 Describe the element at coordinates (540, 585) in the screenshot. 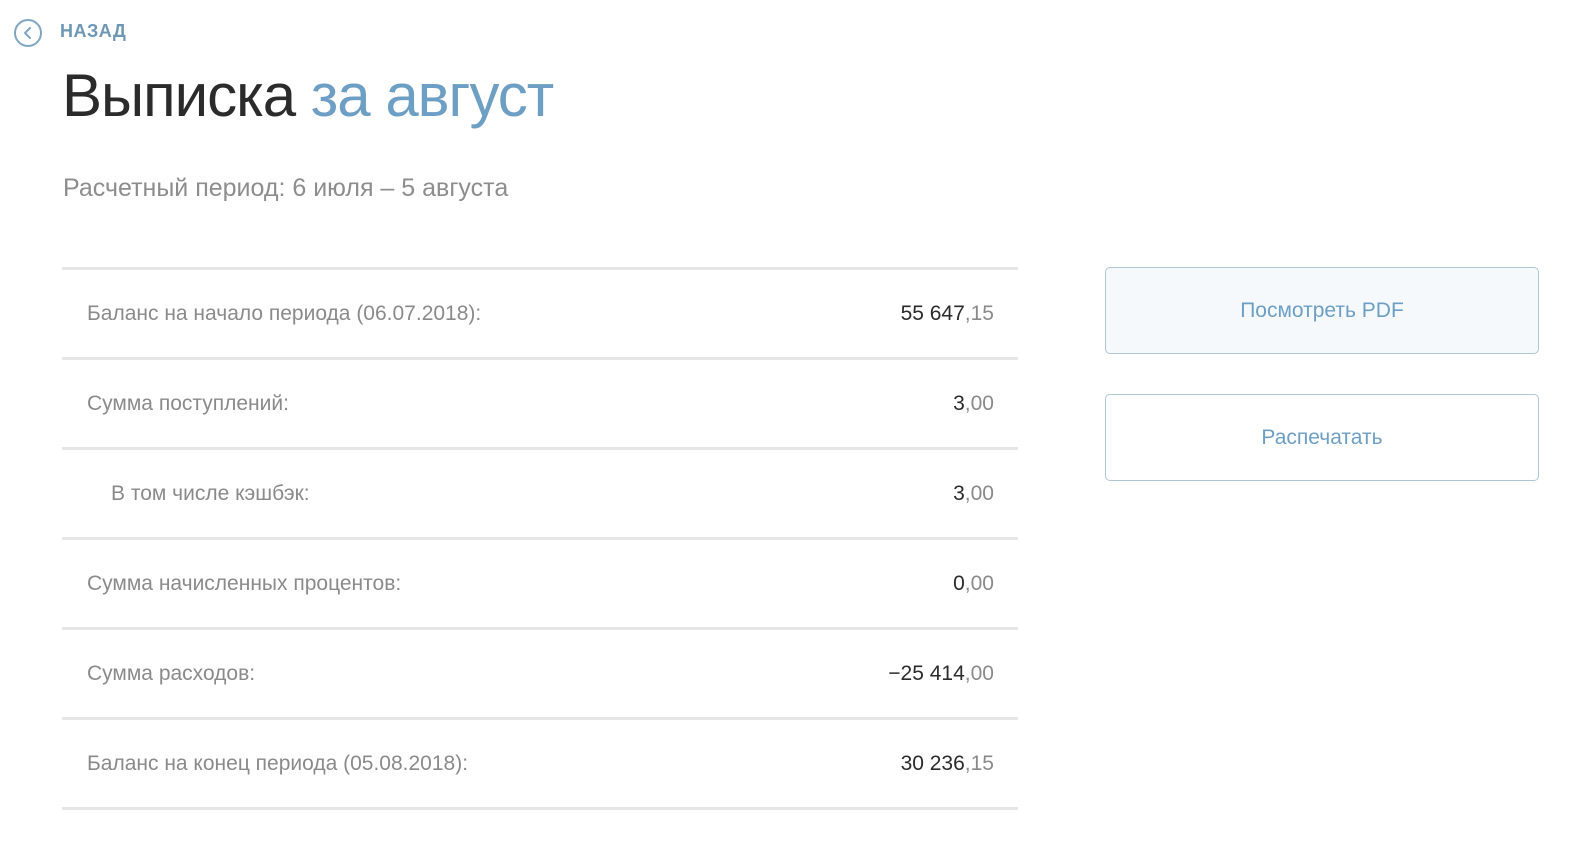

I see `statement-row-interest: Сумма начисленных процентов: 0,00` at that location.